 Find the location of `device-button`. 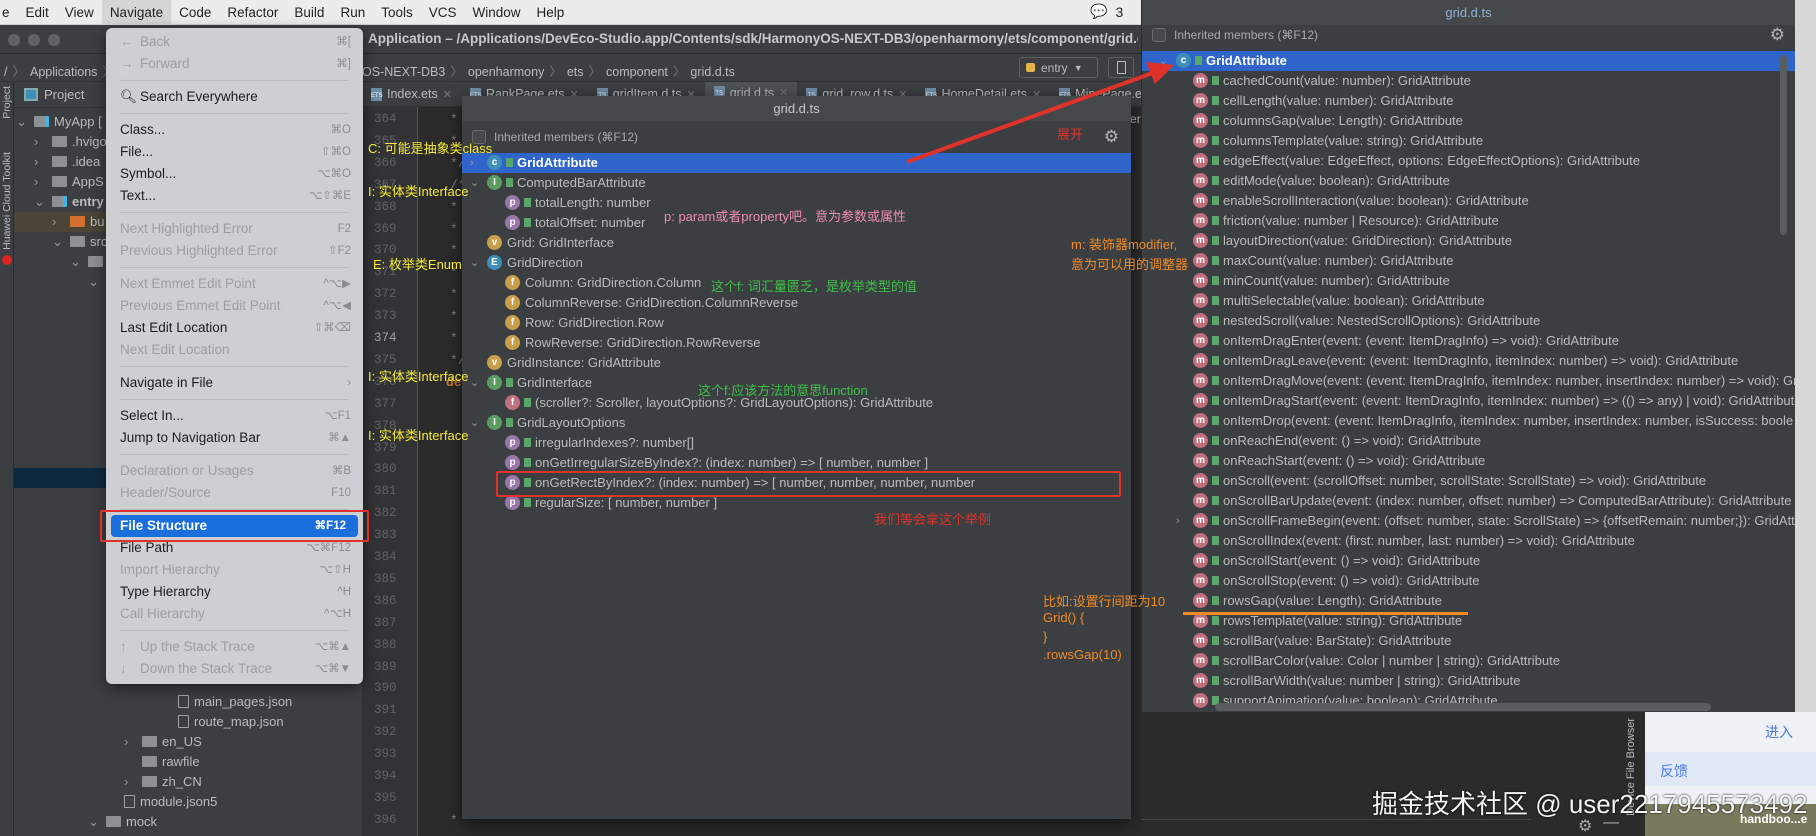

device-button is located at coordinates (1121, 67).